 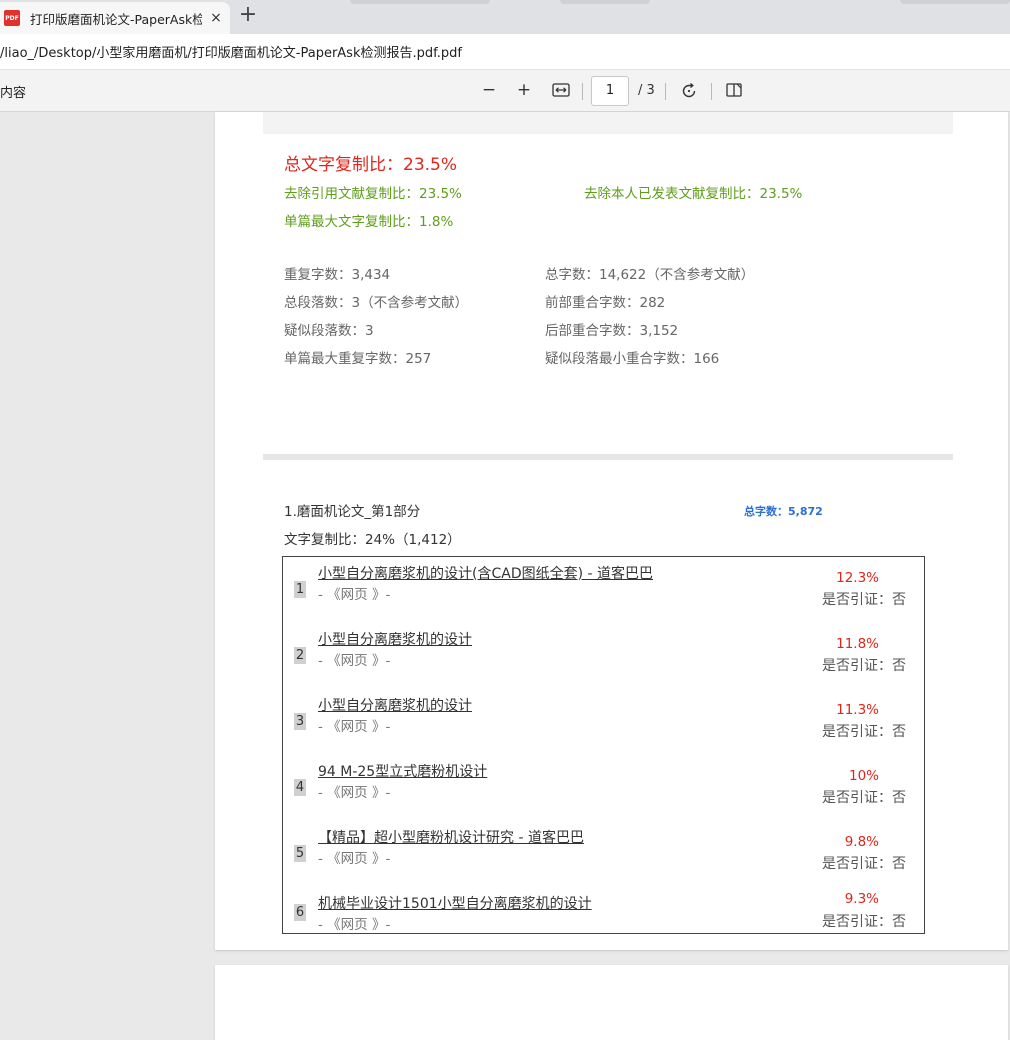 What do you see at coordinates (783, 511) in the screenshot?
I see `section-total-words: 总字数：5,872` at bounding box center [783, 511].